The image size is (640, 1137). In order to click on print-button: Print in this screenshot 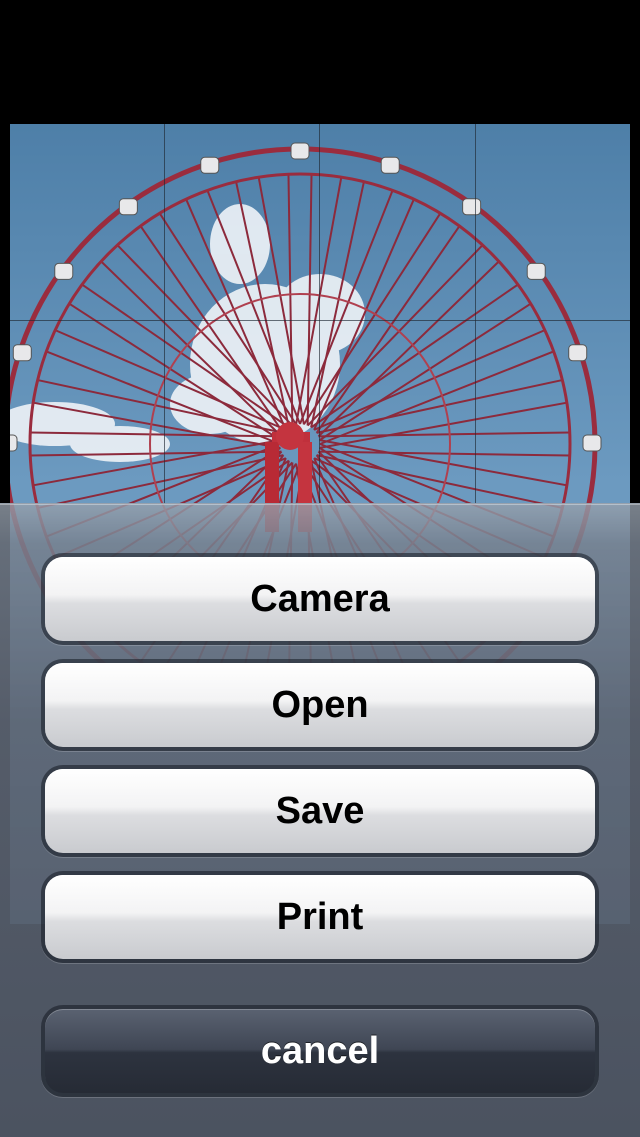, I will do `click(320, 917)`.